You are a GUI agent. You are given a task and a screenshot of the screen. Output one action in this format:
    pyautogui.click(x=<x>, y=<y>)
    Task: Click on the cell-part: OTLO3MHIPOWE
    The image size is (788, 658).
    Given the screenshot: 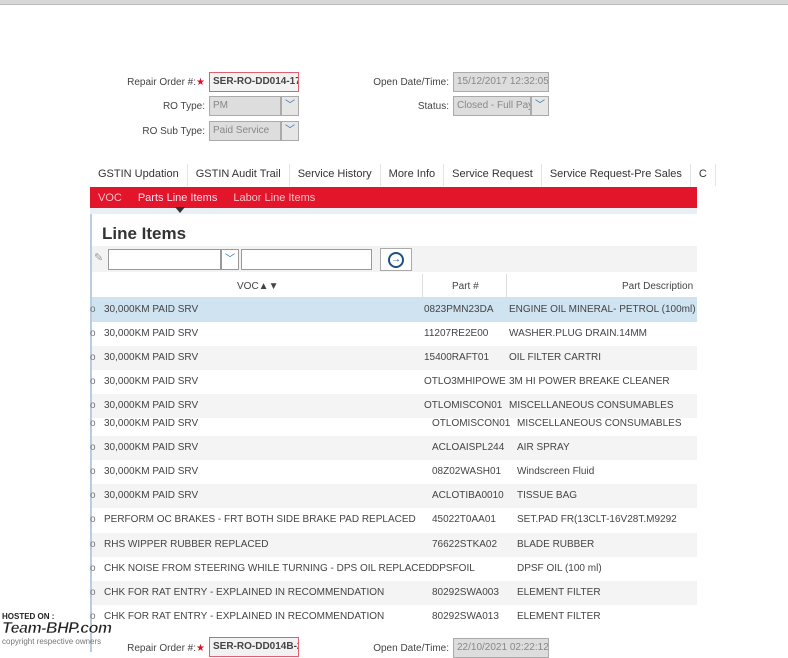 What is the action you would take?
    pyautogui.click(x=465, y=381)
    